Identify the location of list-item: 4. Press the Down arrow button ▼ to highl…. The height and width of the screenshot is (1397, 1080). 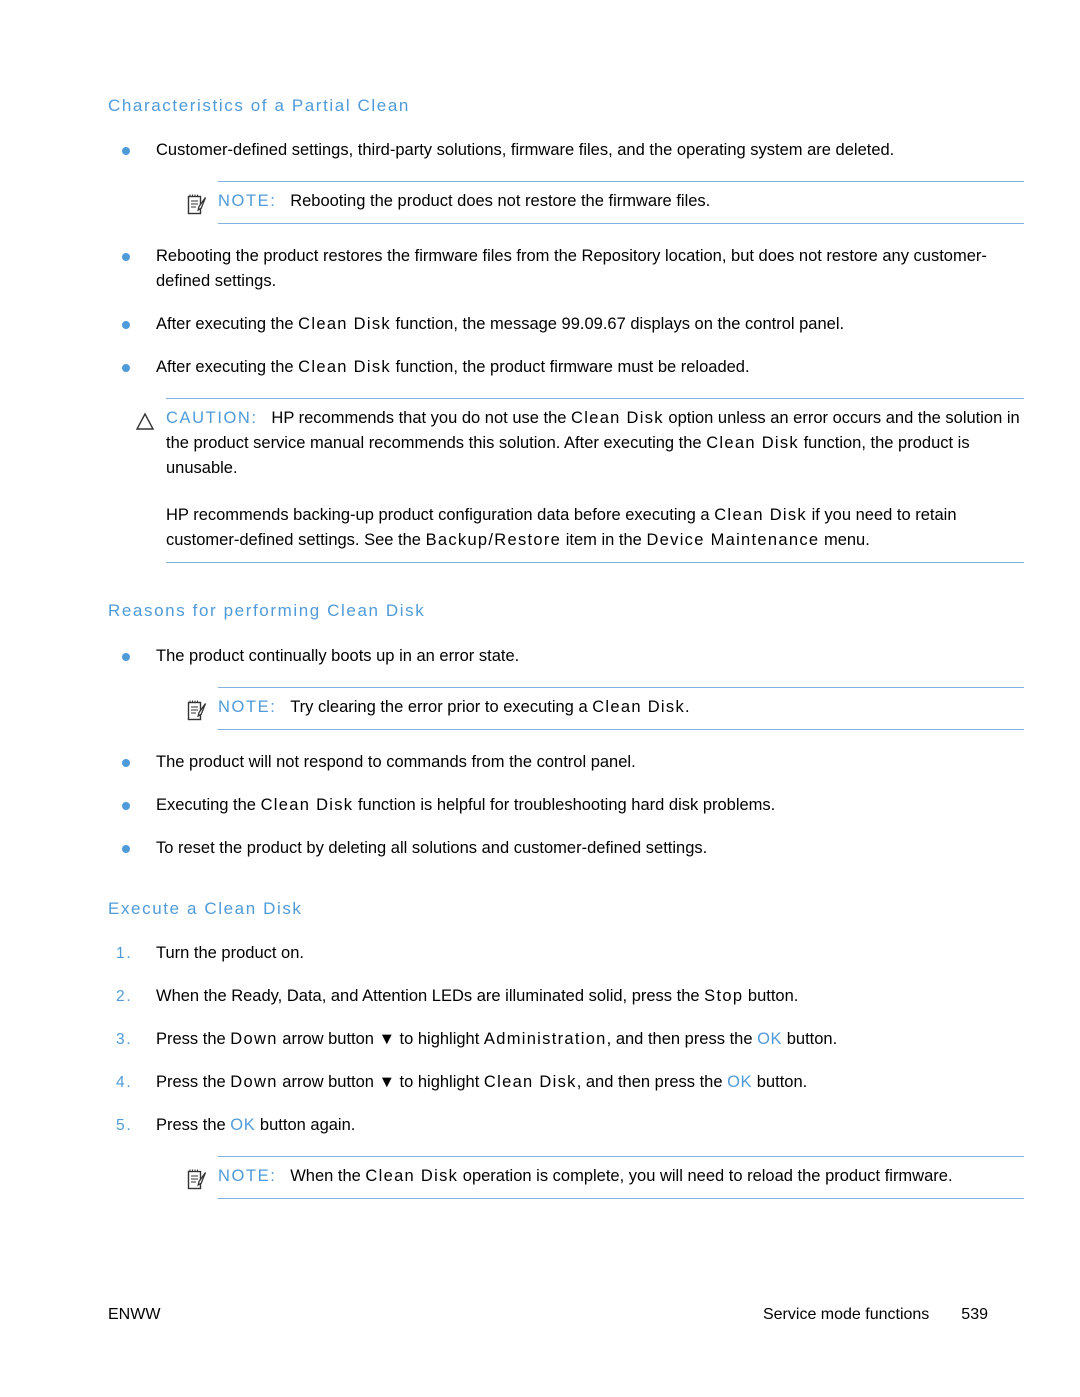
(548, 1082).